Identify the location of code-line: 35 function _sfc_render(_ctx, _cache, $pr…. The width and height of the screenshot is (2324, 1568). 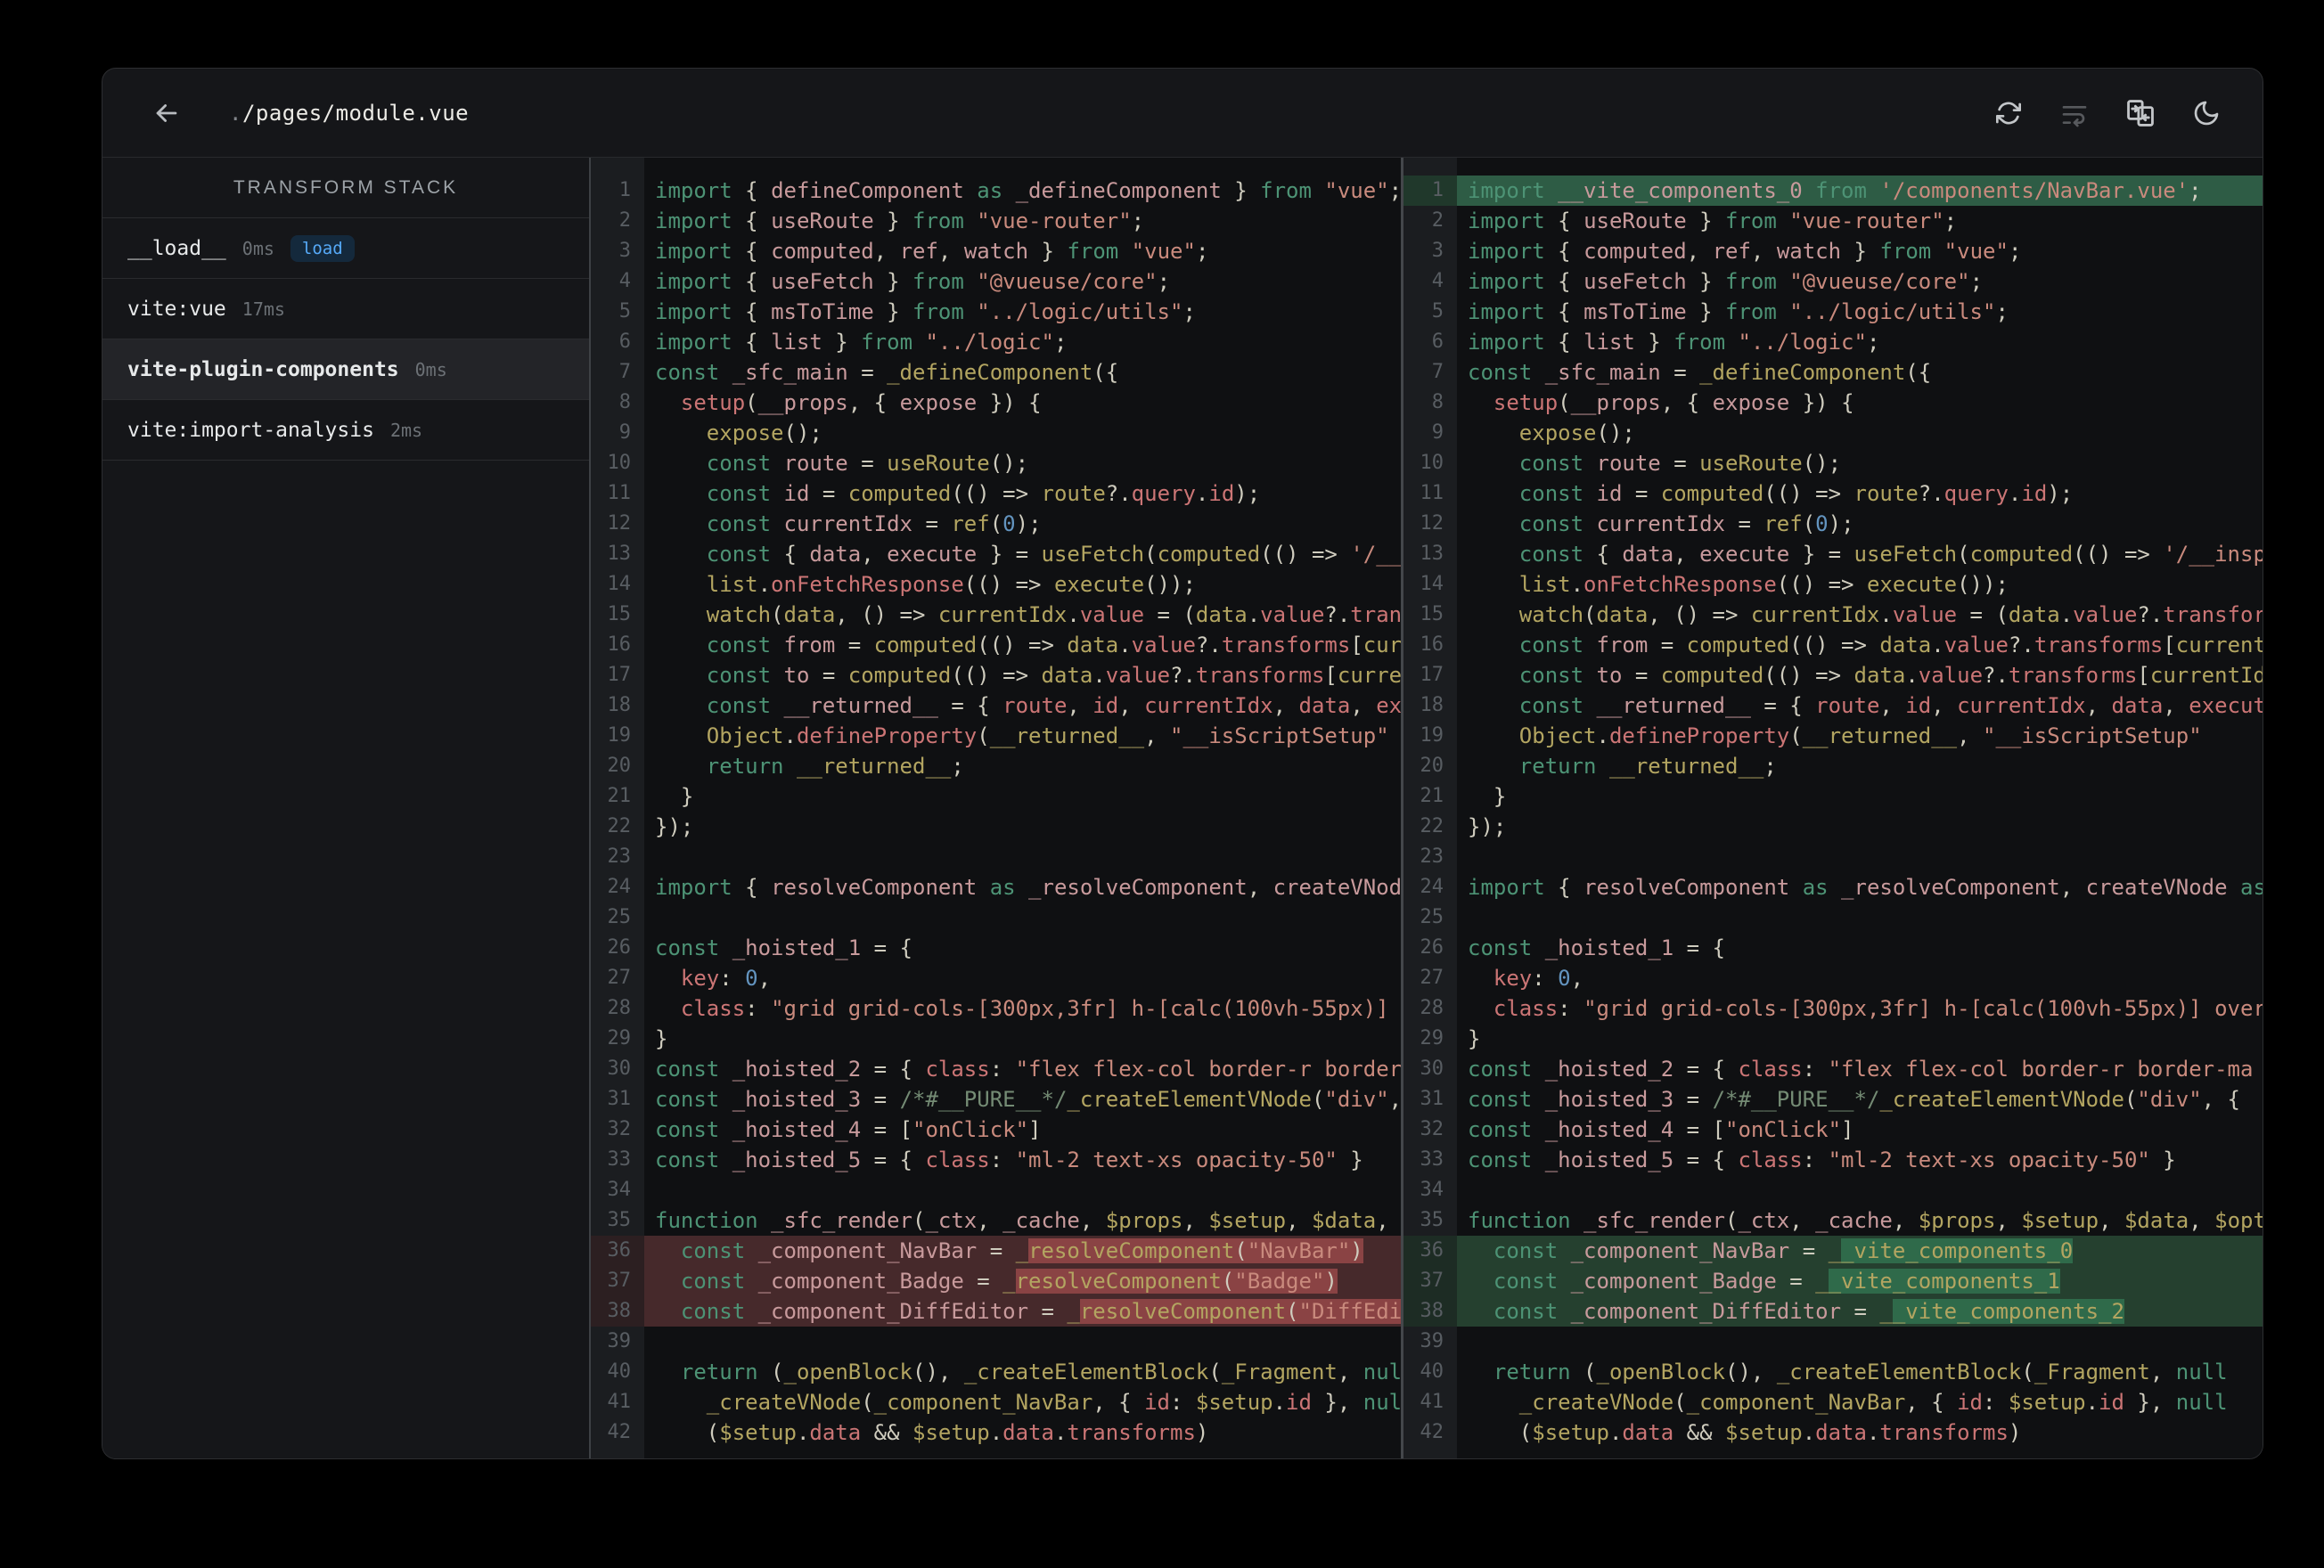
(1833, 1220).